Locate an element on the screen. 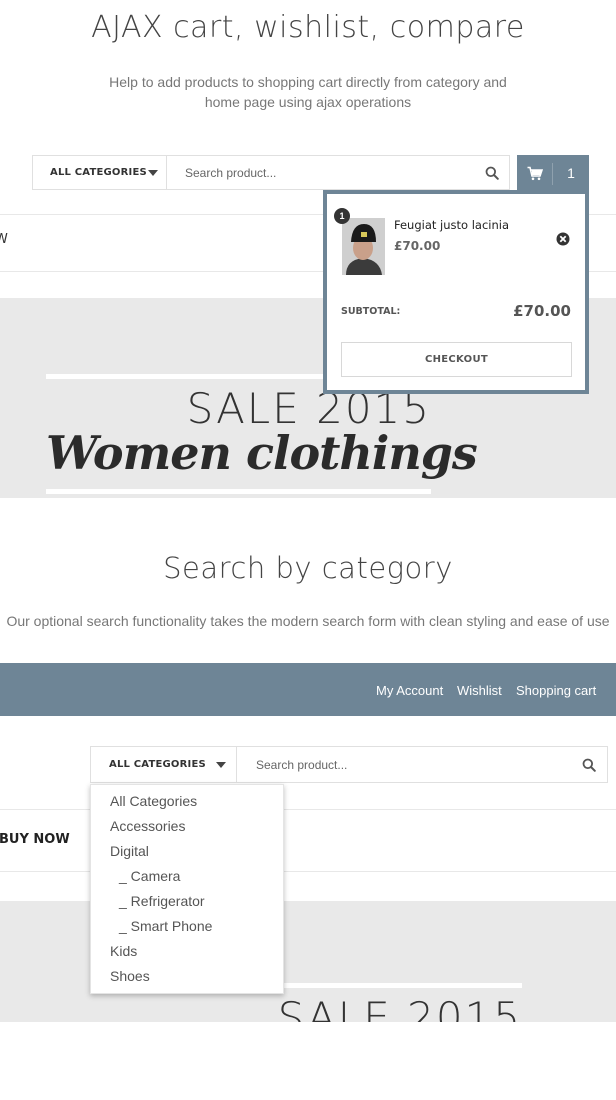  cart-item-price: £70.00 is located at coordinates (417, 246).